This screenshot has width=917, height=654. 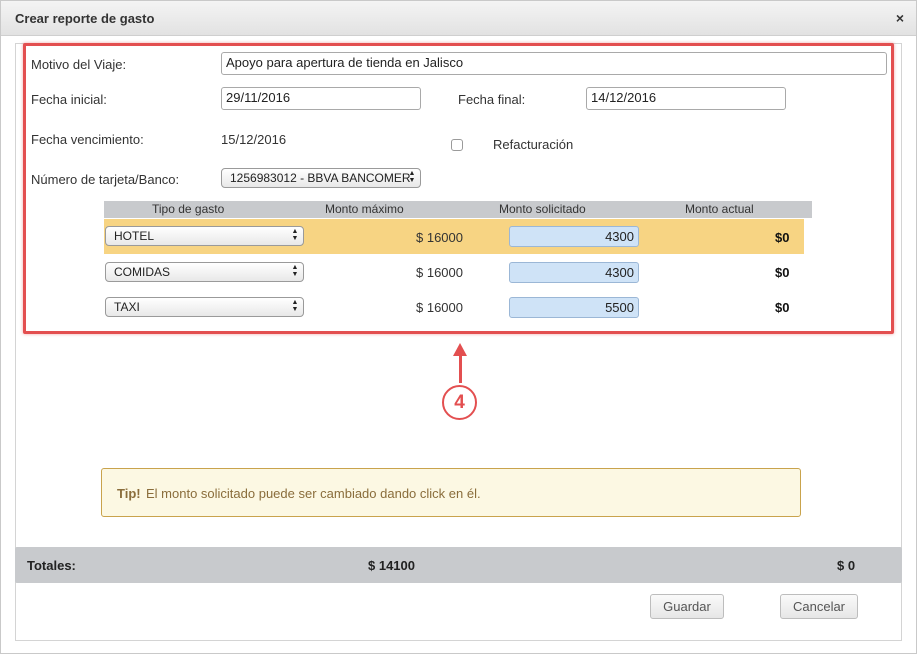 What do you see at coordinates (85, 18) in the screenshot?
I see `dialog-title: Crear reporte de gasto` at bounding box center [85, 18].